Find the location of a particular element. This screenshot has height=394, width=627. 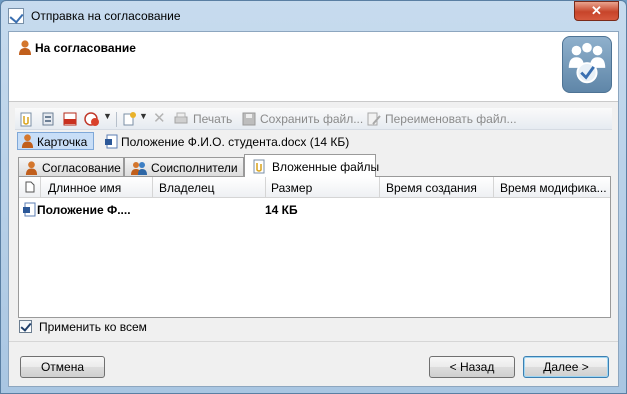

card-label: Карточка is located at coordinates (62, 142).